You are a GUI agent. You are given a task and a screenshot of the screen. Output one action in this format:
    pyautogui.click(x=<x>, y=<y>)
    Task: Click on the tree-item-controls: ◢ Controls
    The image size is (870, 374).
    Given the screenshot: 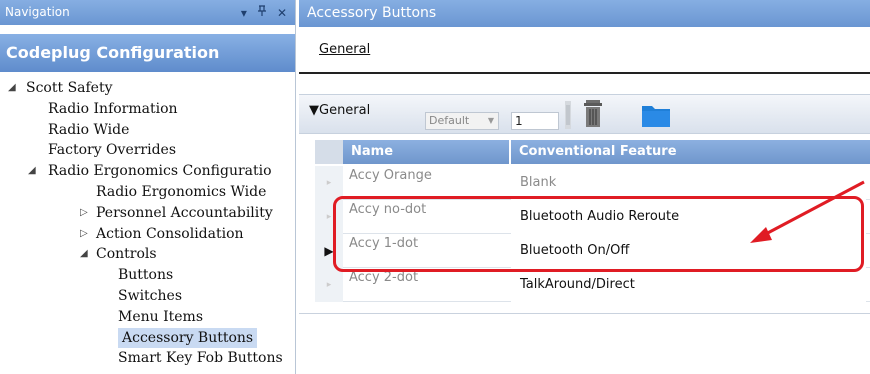 What is the action you would take?
    pyautogui.click(x=147, y=254)
    